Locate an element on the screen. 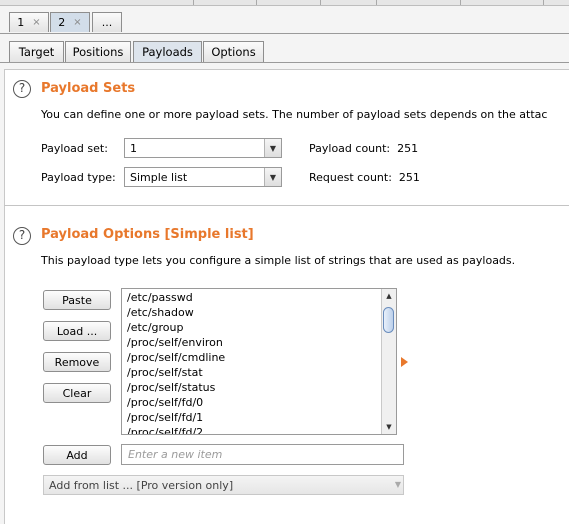  payload-set-value: 1 is located at coordinates (133, 148).